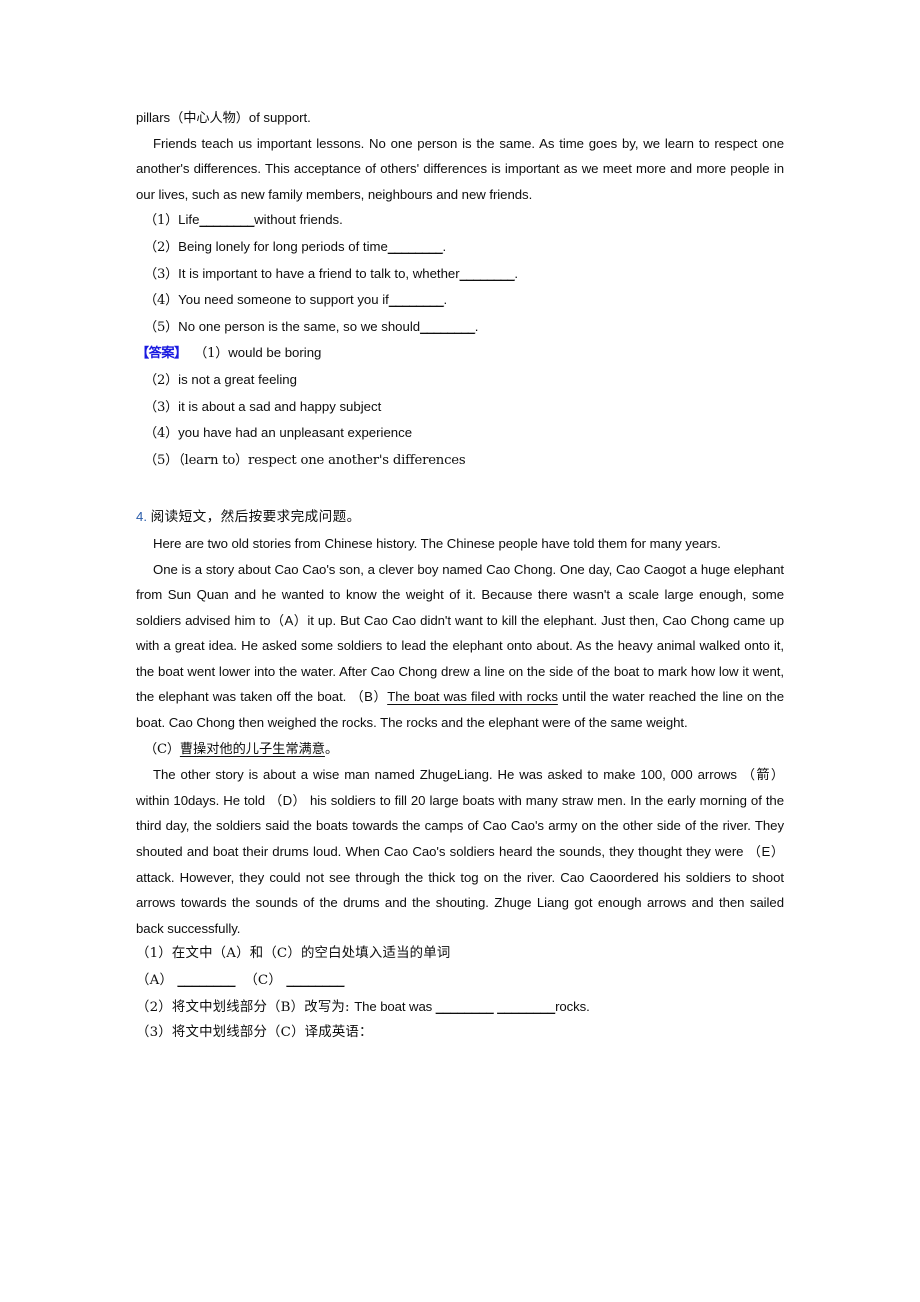 This screenshot has height=1302, width=920. What do you see at coordinates (460, 433) in the screenshot?
I see `answer-item: （4）you have had an unpleasant experience` at bounding box center [460, 433].